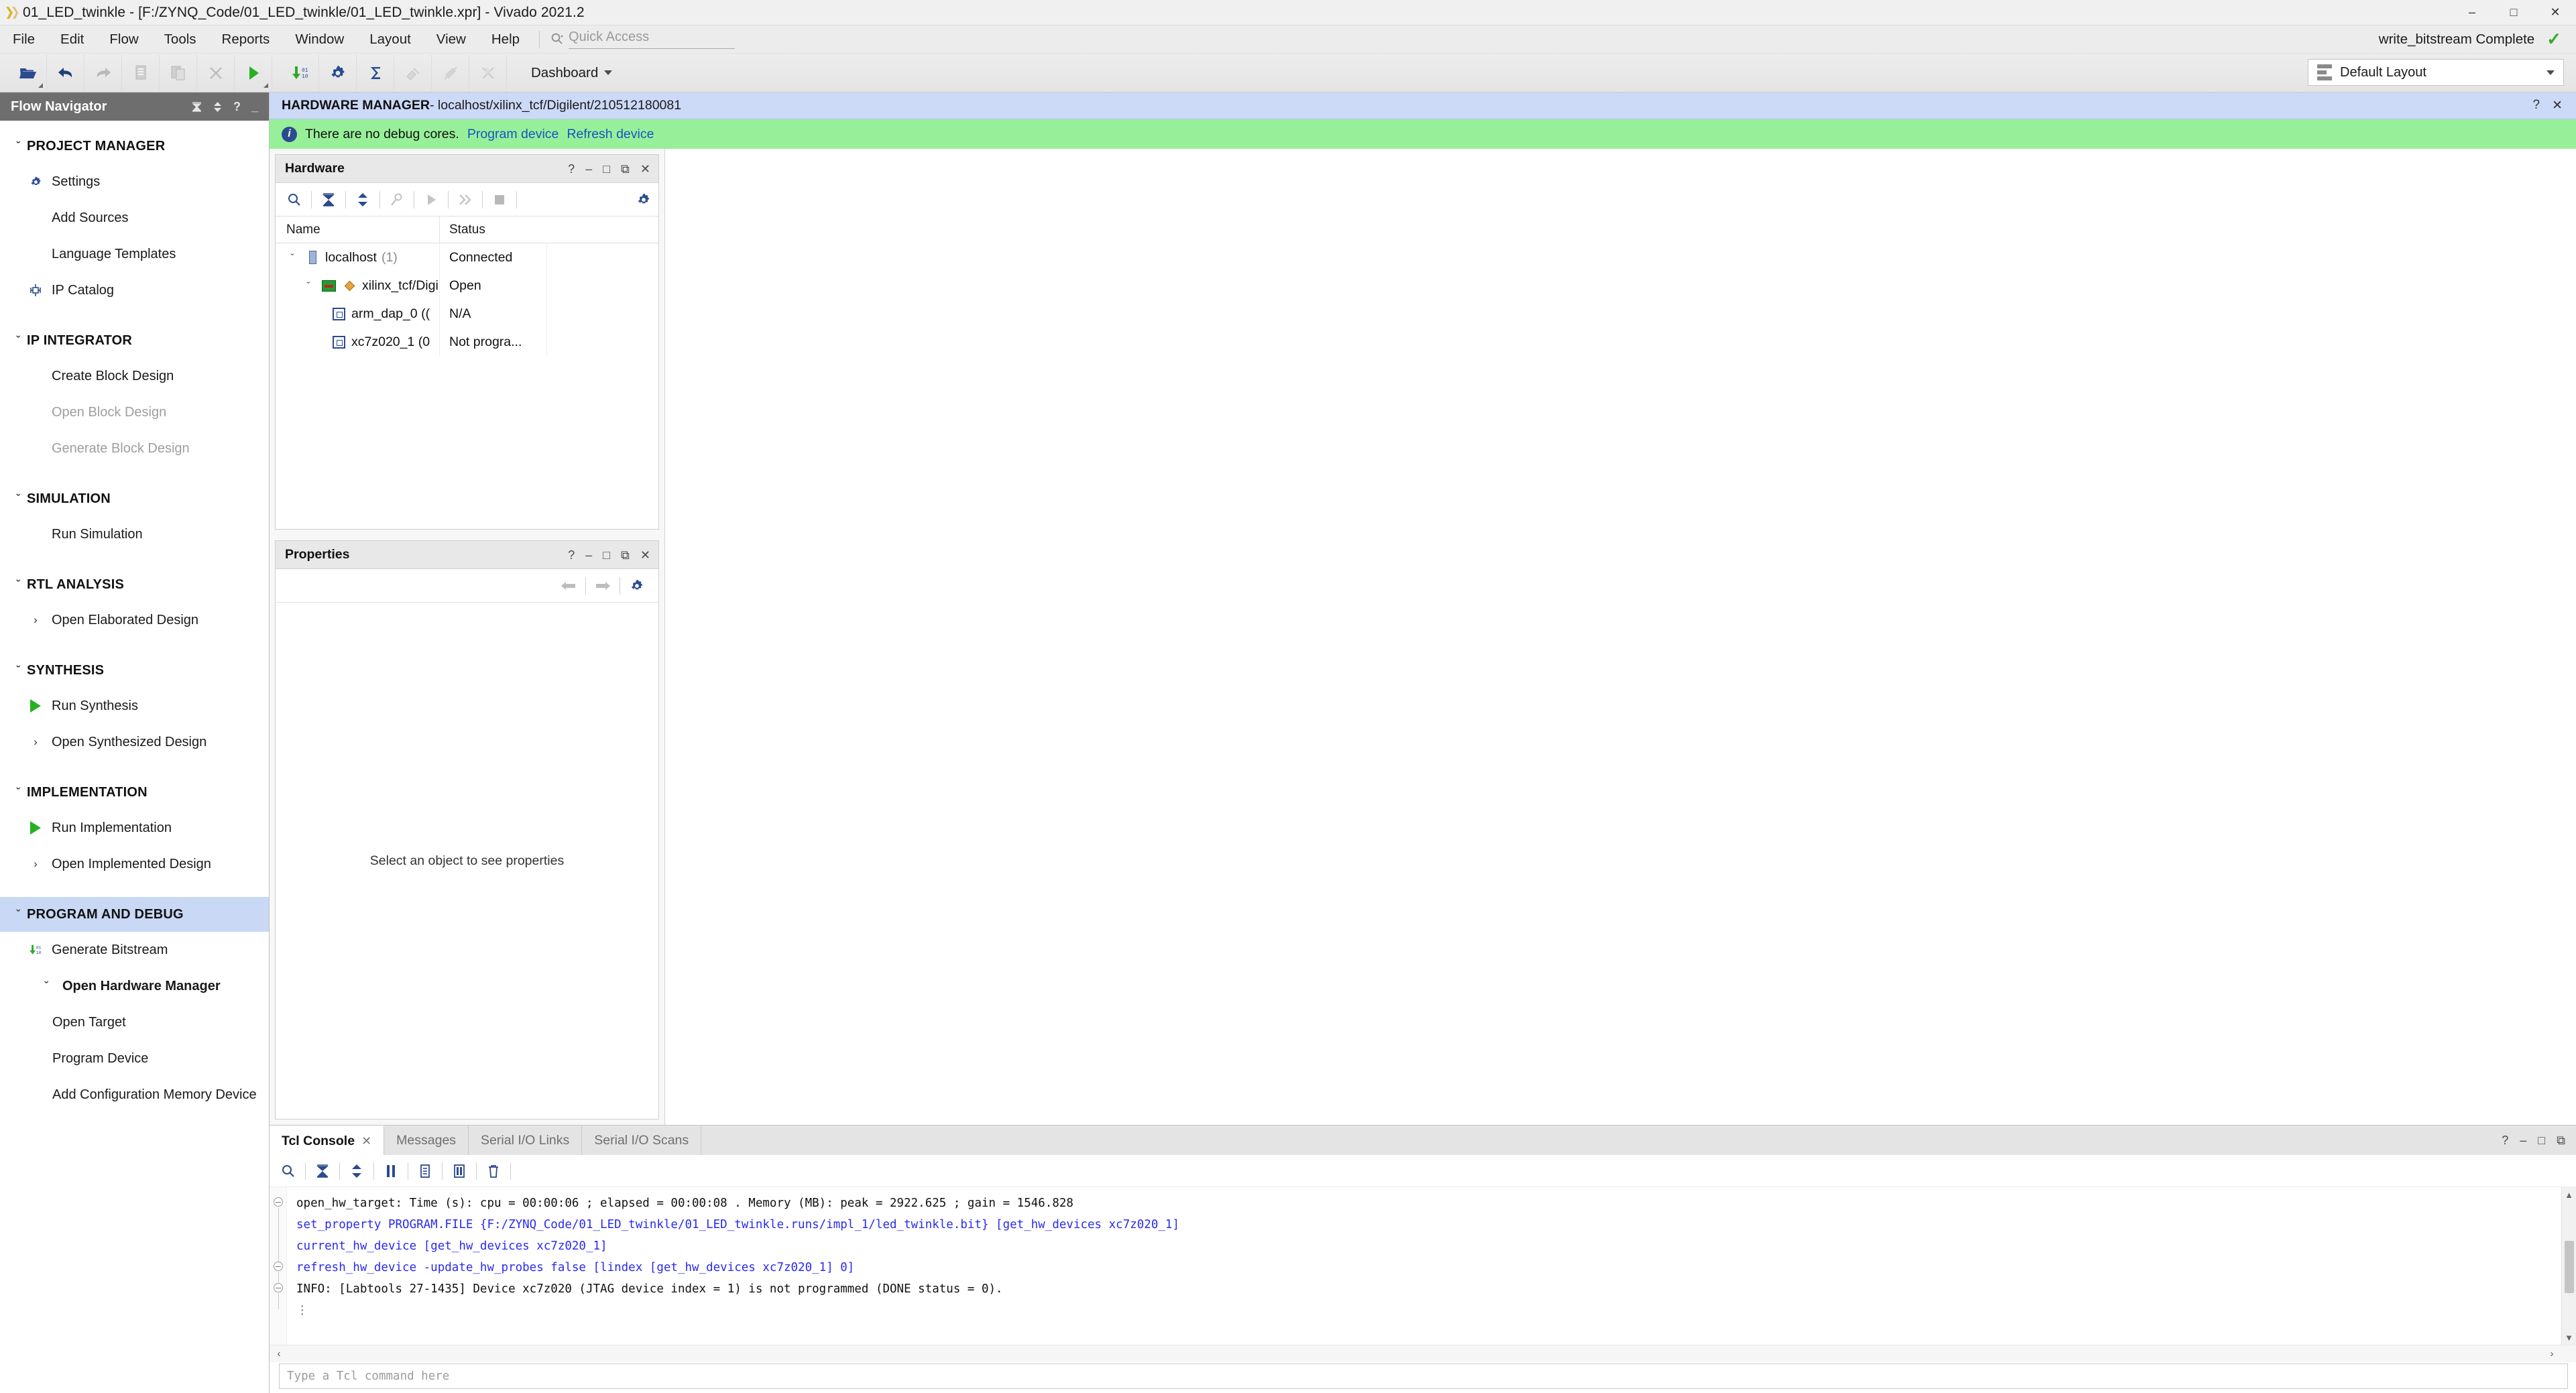 The width and height of the screenshot is (2576, 1393). Describe the element at coordinates (40, 85) in the screenshot. I see `open-project-dropdown-caret` at that location.